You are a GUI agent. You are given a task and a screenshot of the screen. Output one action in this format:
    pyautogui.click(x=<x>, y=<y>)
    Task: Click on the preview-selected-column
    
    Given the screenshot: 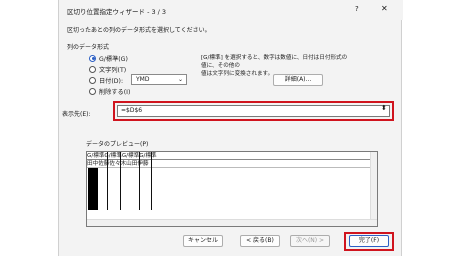 What is the action you would take?
    pyautogui.click(x=93, y=189)
    